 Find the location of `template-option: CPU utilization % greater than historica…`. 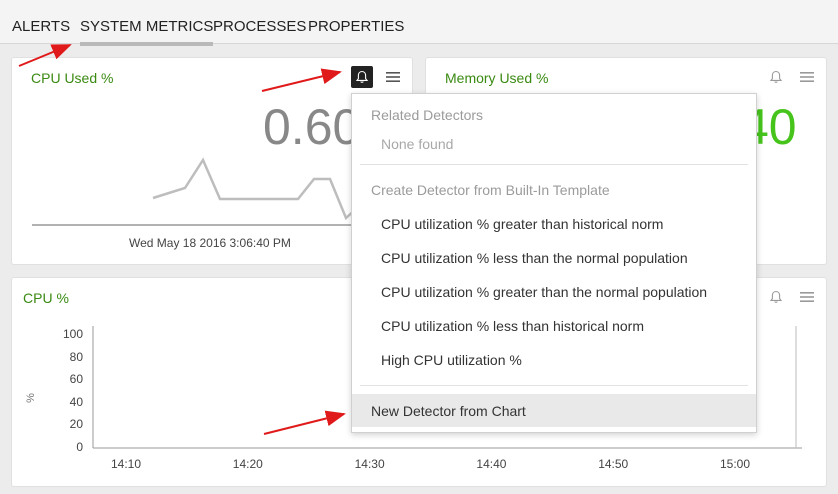

template-option: CPU utilization % greater than historica… is located at coordinates (583, 224).